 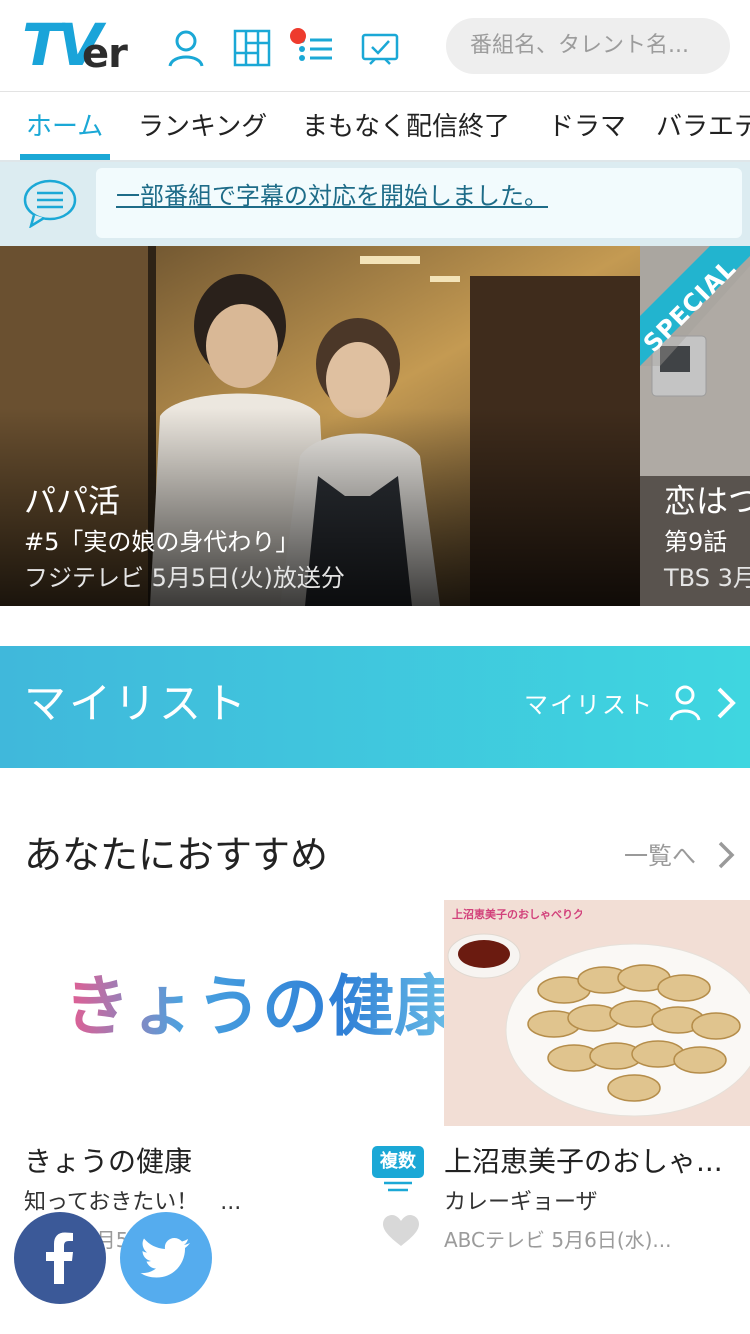 What do you see at coordinates (380, 48) in the screenshot?
I see `tv-check-icon` at bounding box center [380, 48].